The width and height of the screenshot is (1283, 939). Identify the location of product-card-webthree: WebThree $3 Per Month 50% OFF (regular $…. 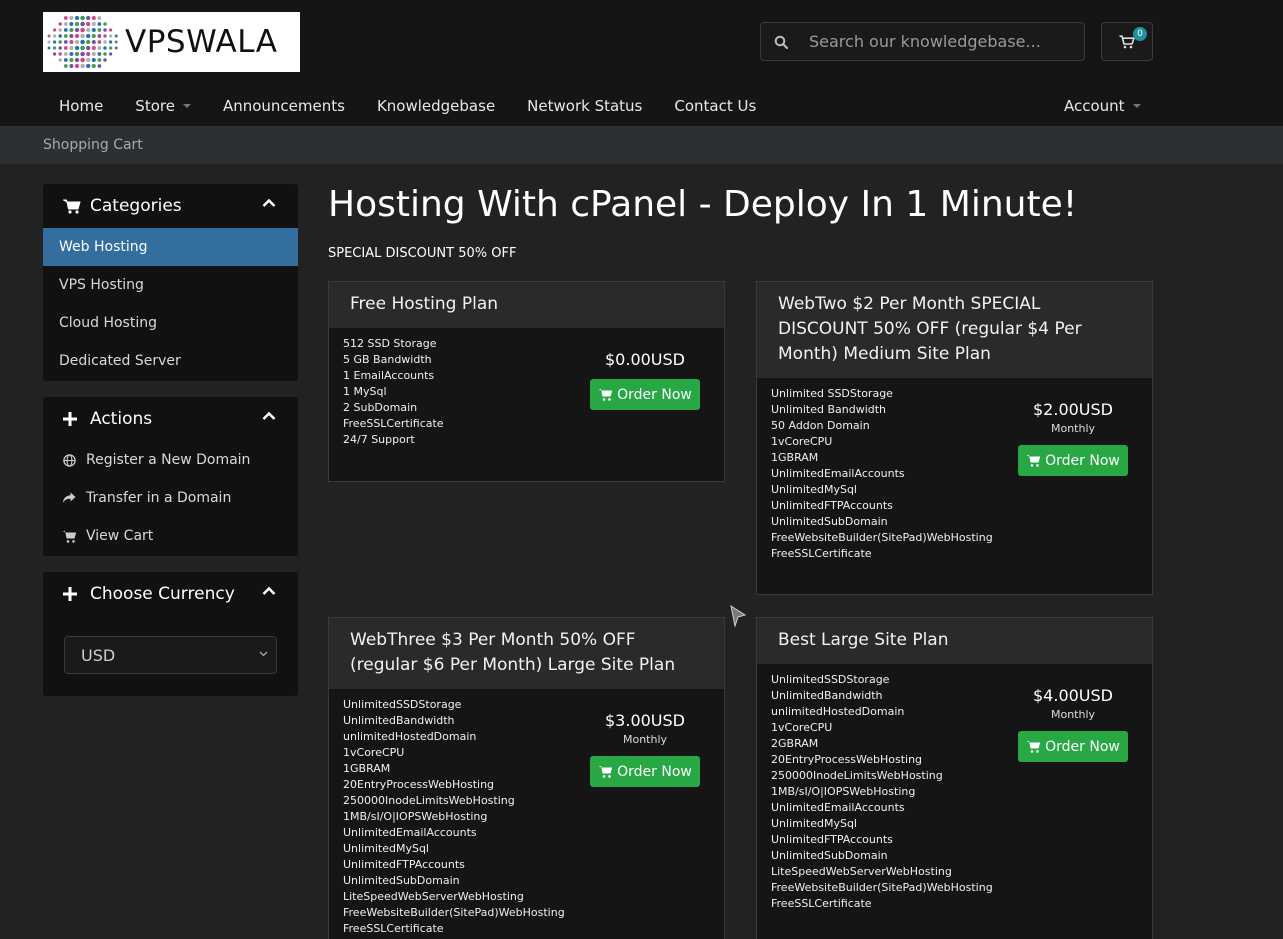
(526, 778).